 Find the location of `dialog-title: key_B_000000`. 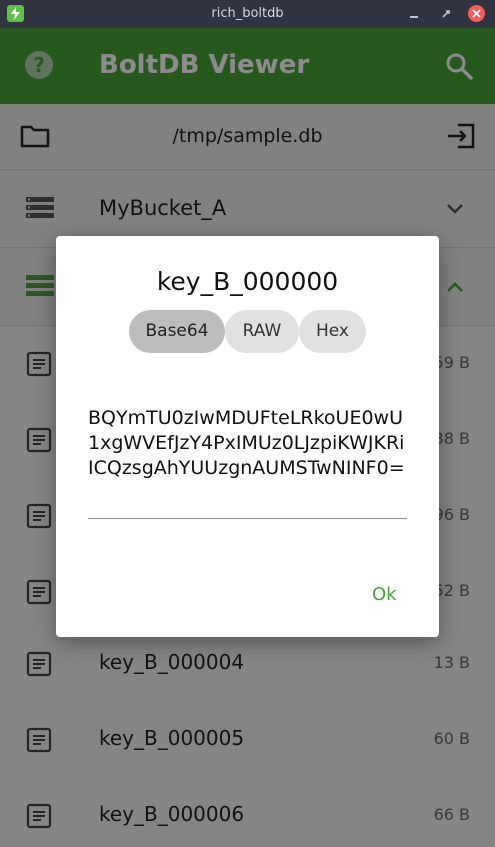

dialog-title: key_B_000000 is located at coordinates (247, 281).